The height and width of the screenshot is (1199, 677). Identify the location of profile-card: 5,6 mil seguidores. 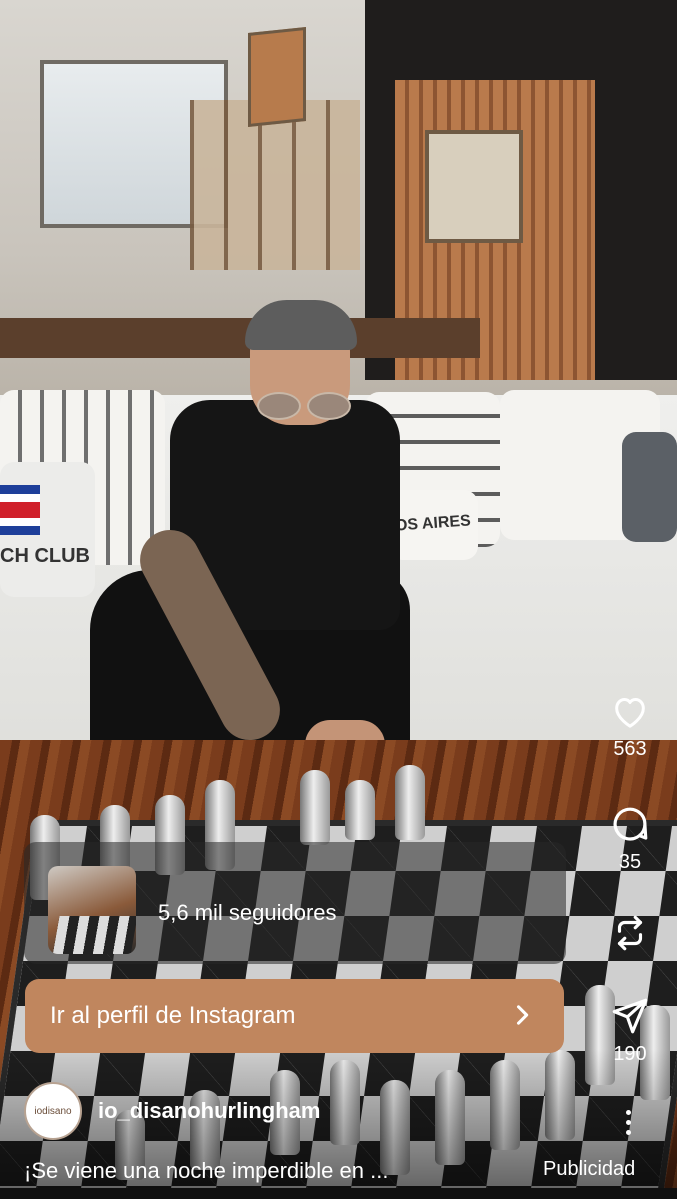
(295, 903).